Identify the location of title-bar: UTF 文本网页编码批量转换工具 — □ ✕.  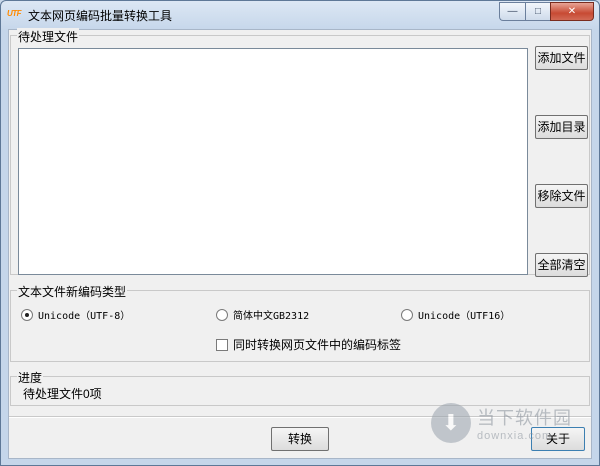
(300, 14).